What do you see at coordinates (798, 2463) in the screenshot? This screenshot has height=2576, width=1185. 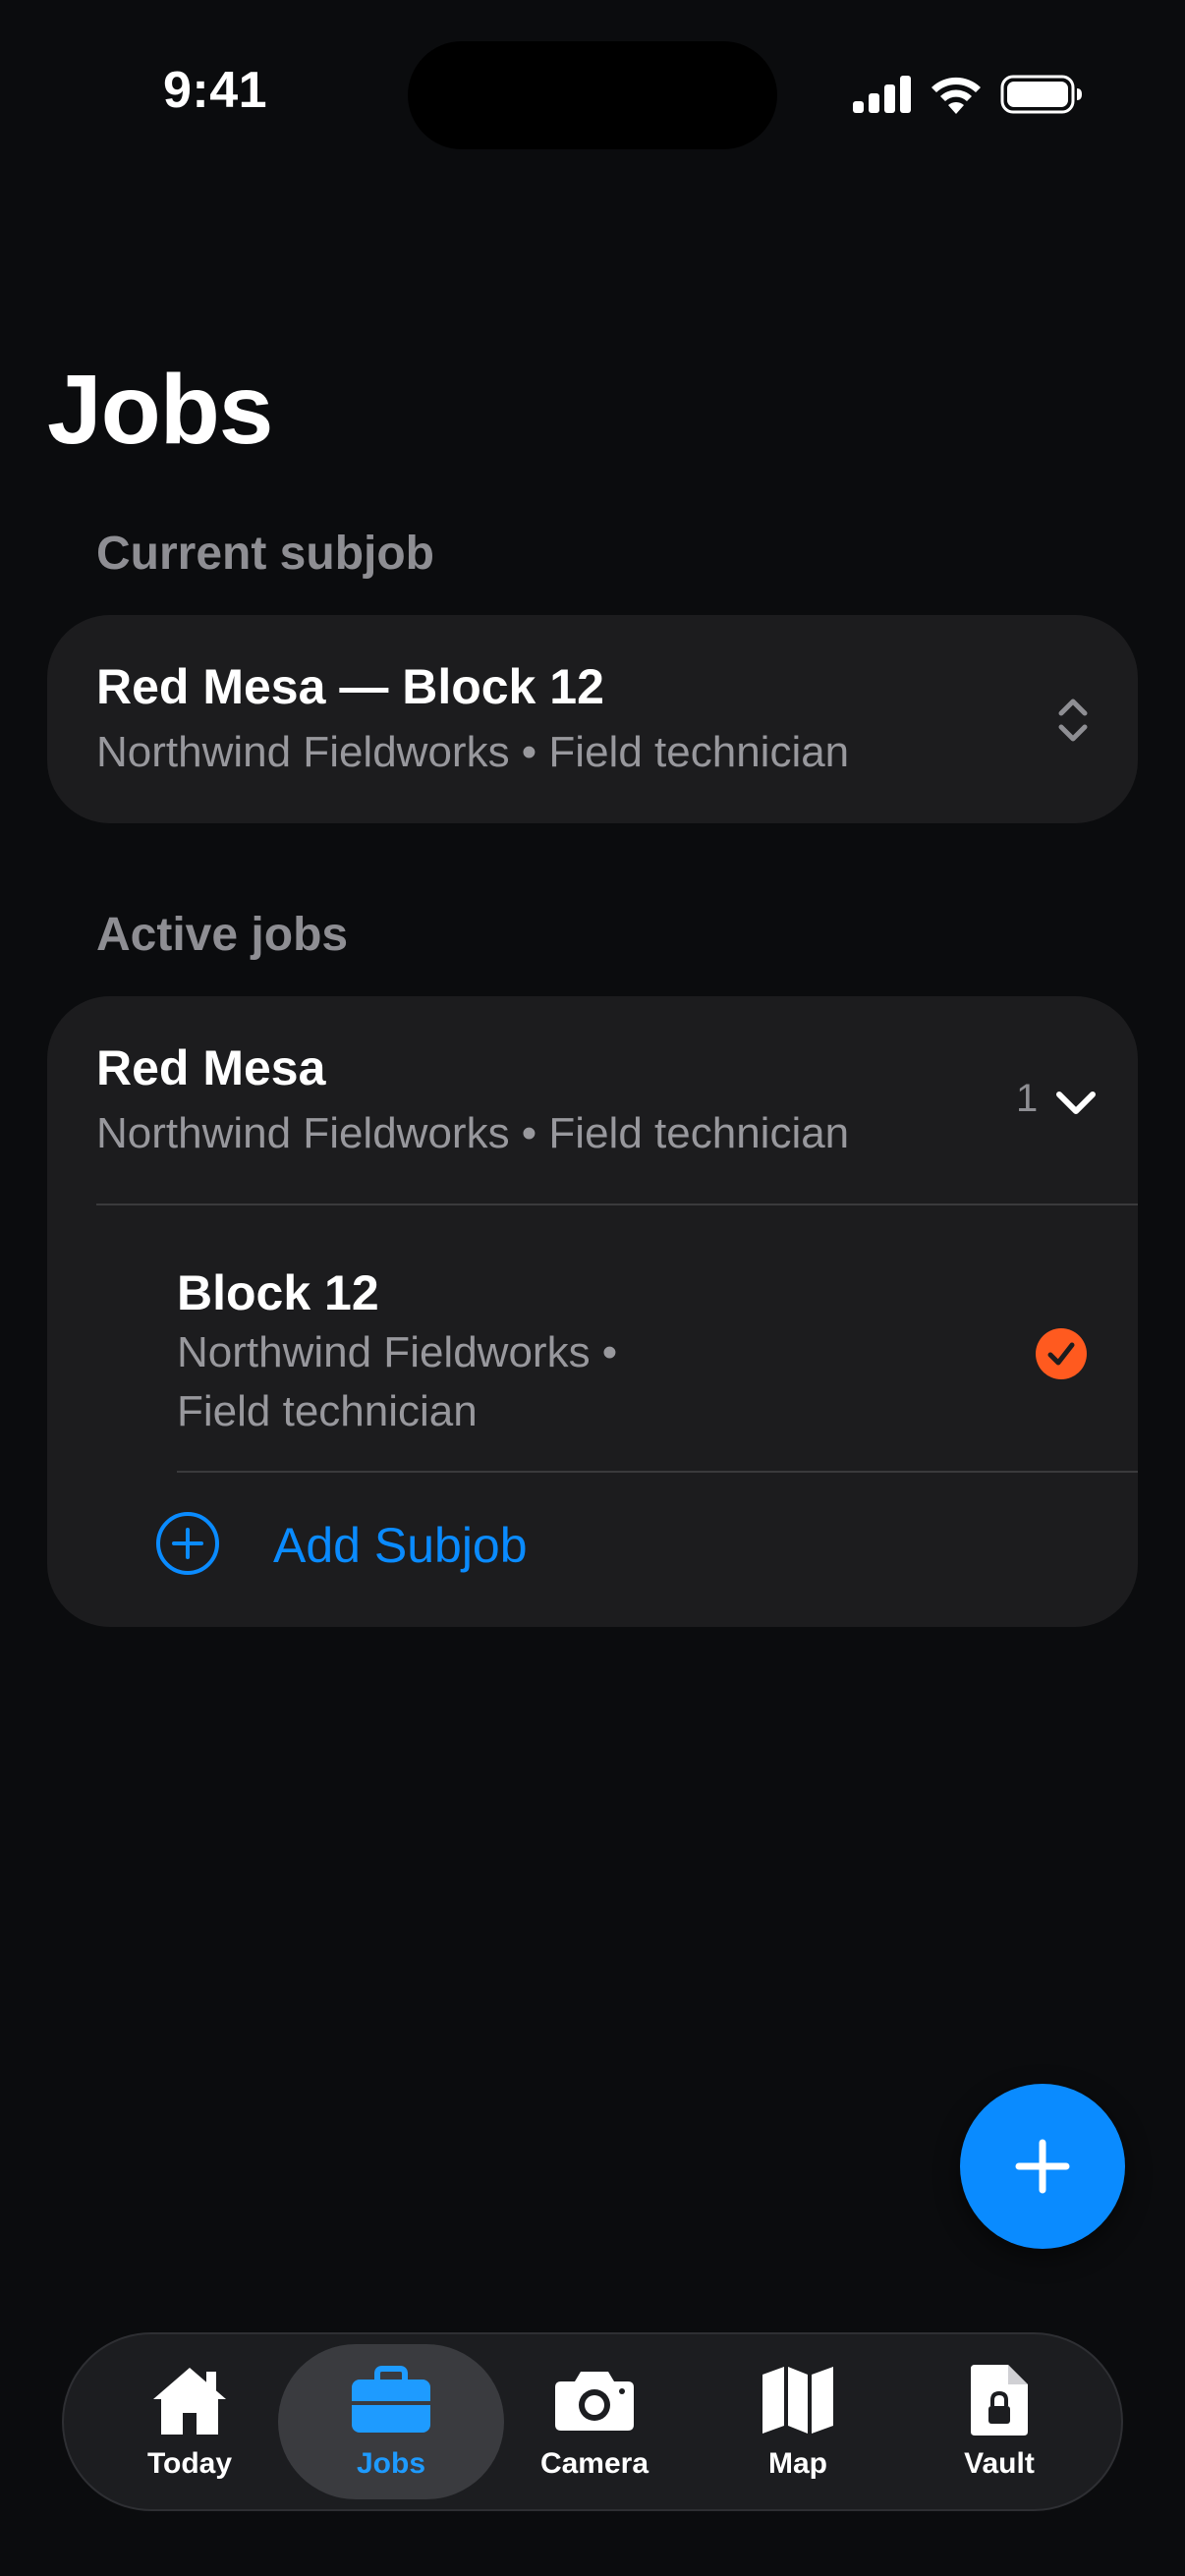 I see `tab-map-label: Map` at bounding box center [798, 2463].